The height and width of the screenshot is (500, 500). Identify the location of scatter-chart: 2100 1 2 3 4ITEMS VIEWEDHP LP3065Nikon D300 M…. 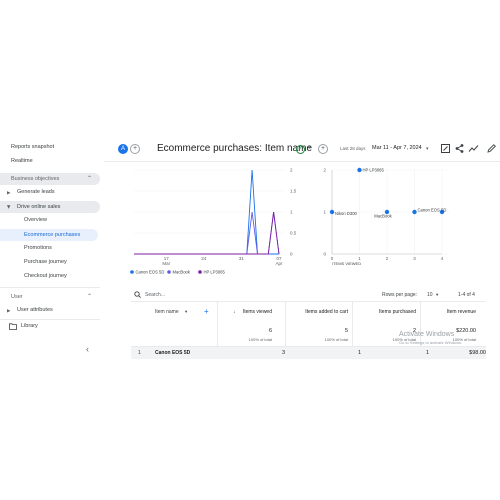
(386, 216).